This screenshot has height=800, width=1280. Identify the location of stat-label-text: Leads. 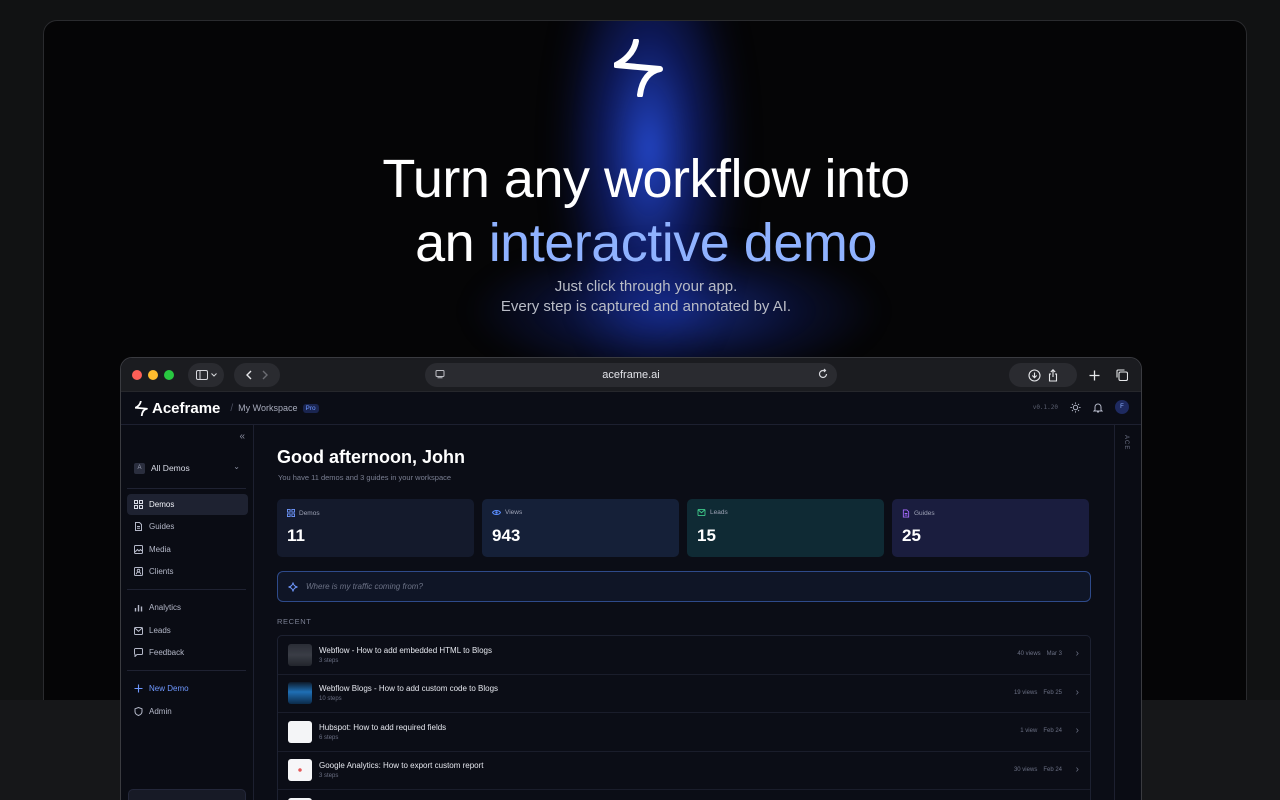
(719, 512).